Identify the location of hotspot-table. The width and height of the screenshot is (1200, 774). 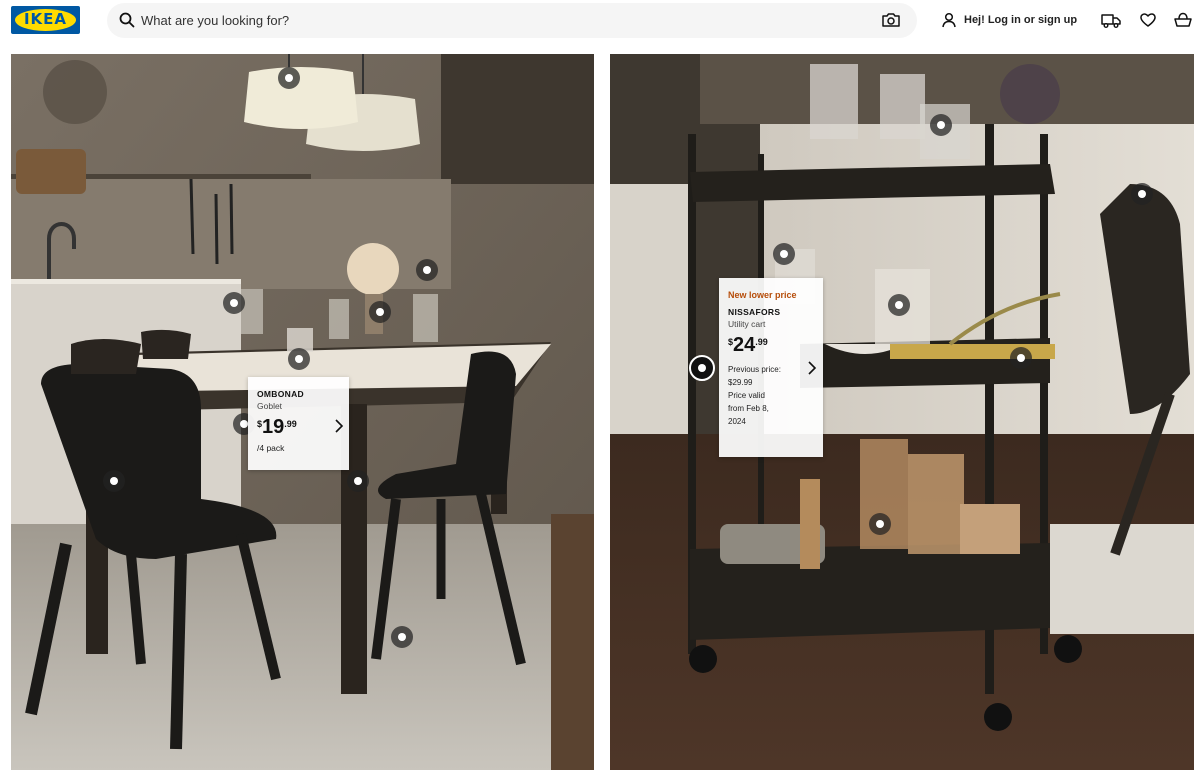
(358, 481).